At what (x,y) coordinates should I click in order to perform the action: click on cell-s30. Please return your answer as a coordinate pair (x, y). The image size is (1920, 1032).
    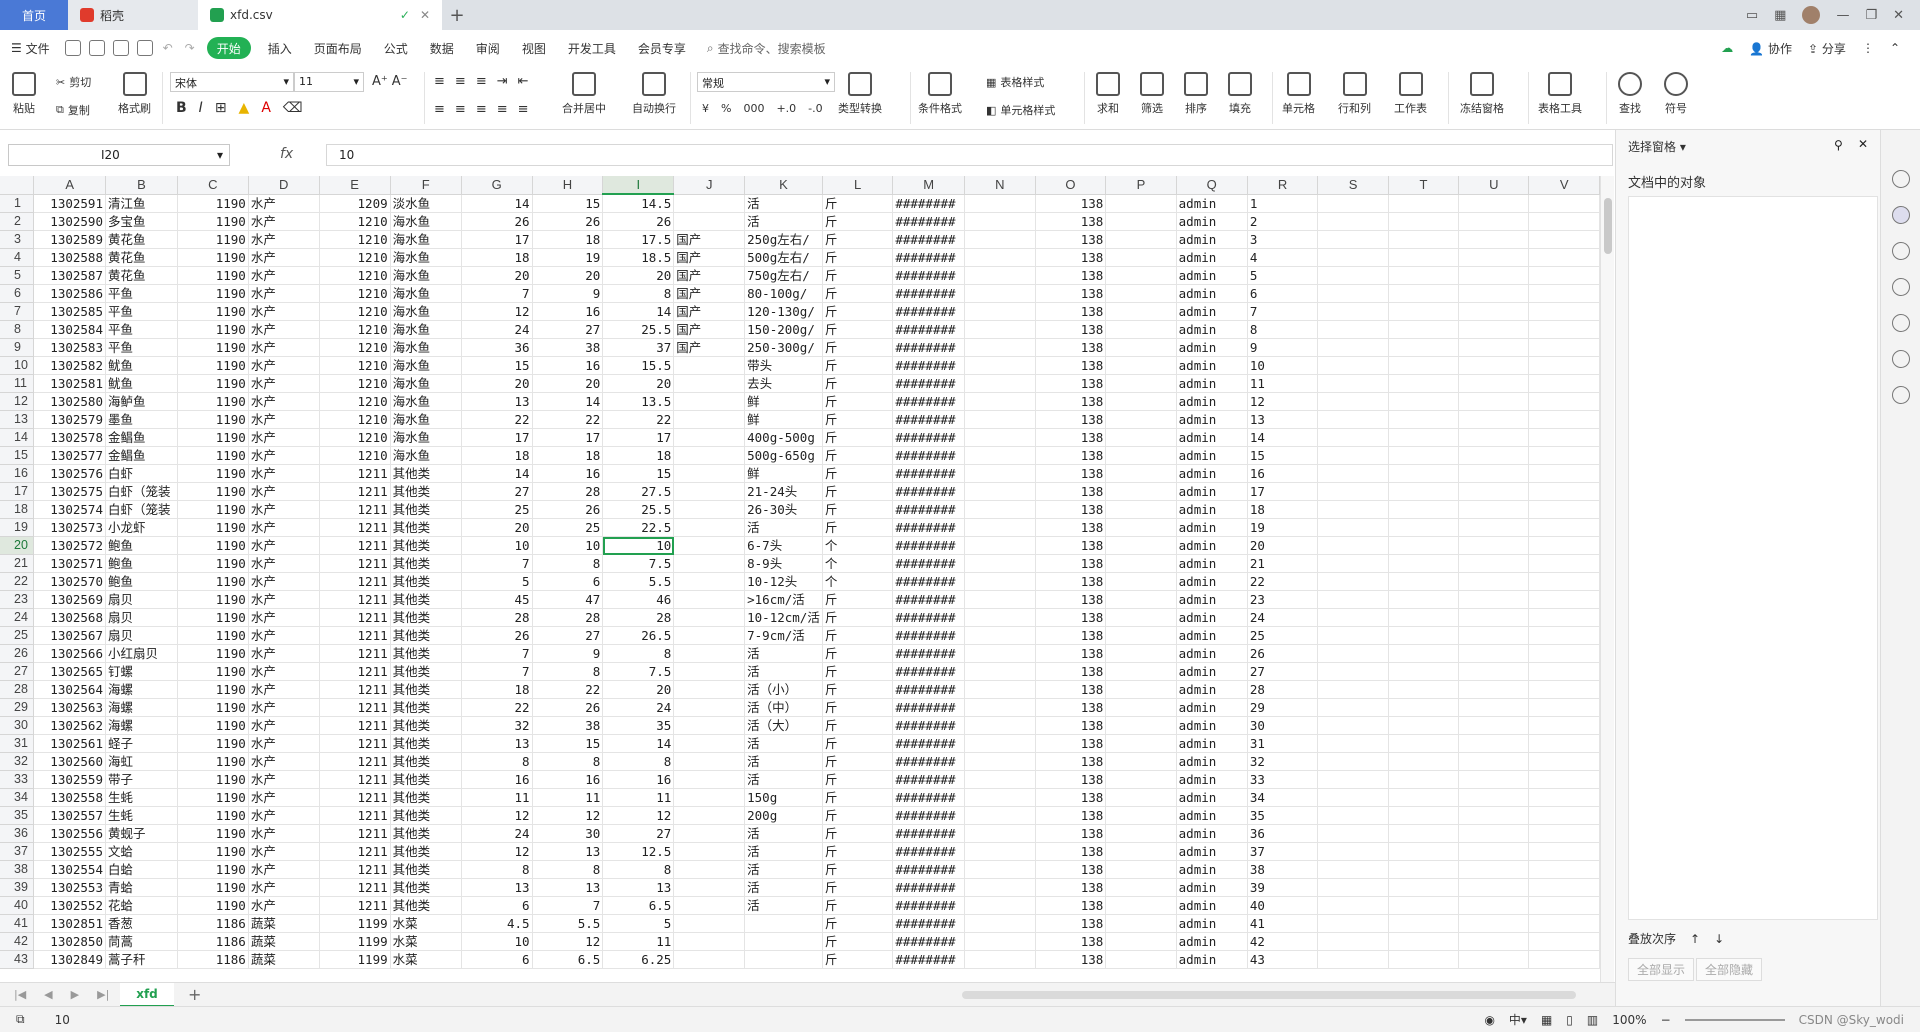
    Looking at the image, I should click on (1353, 725).